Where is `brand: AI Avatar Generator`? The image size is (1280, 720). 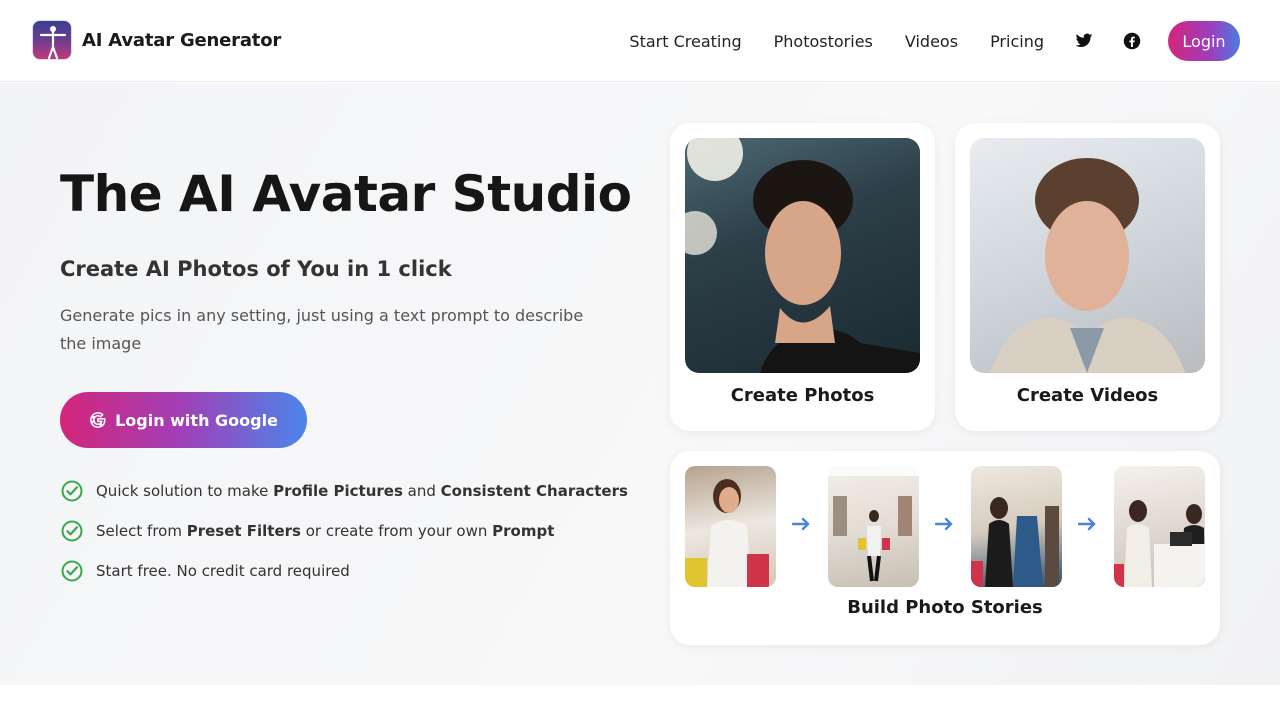
brand: AI Avatar Generator is located at coordinates (156, 40).